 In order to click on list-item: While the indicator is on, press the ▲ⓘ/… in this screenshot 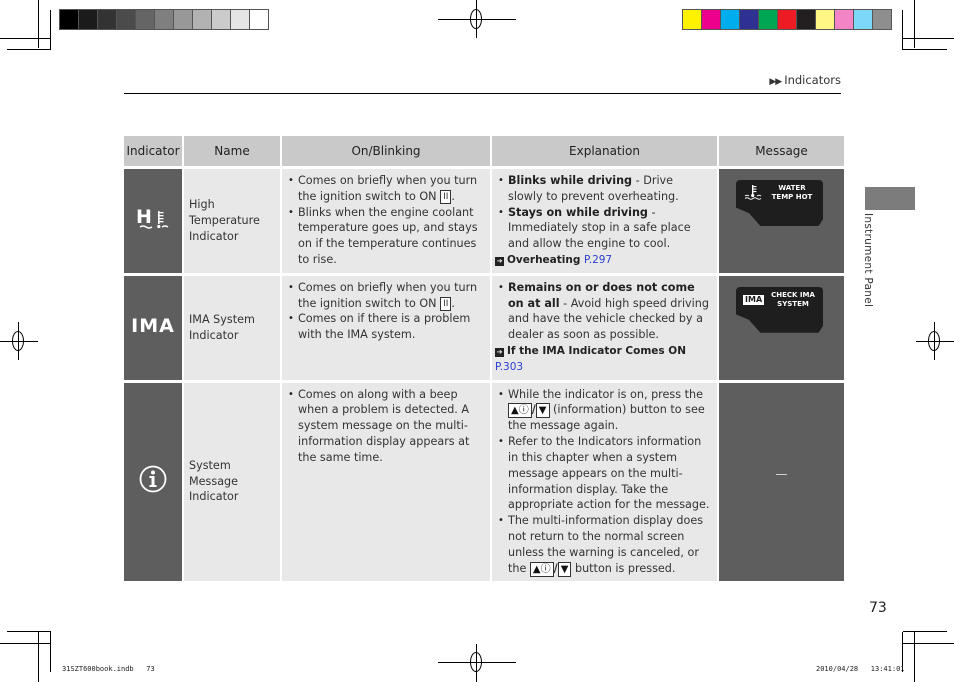, I will do `click(603, 411)`.